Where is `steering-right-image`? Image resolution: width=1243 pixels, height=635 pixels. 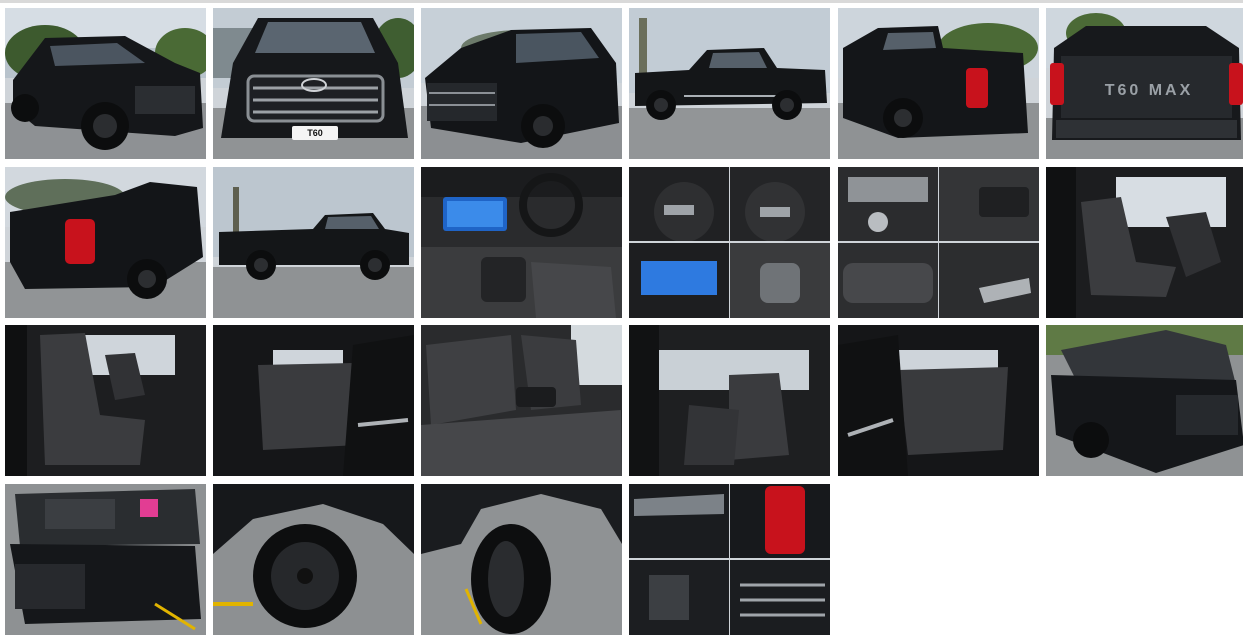 steering-right-image is located at coordinates (780, 204).